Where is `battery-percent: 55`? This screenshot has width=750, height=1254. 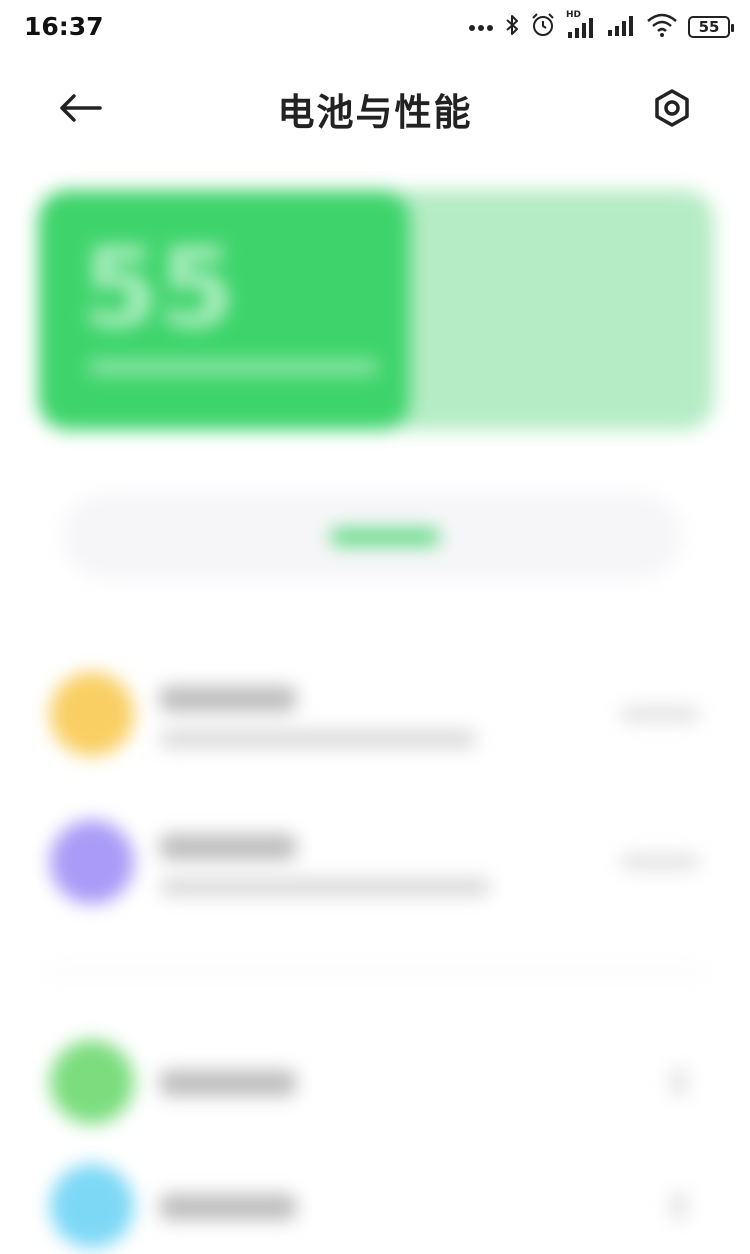
battery-percent: 55 is located at coordinates (709, 27).